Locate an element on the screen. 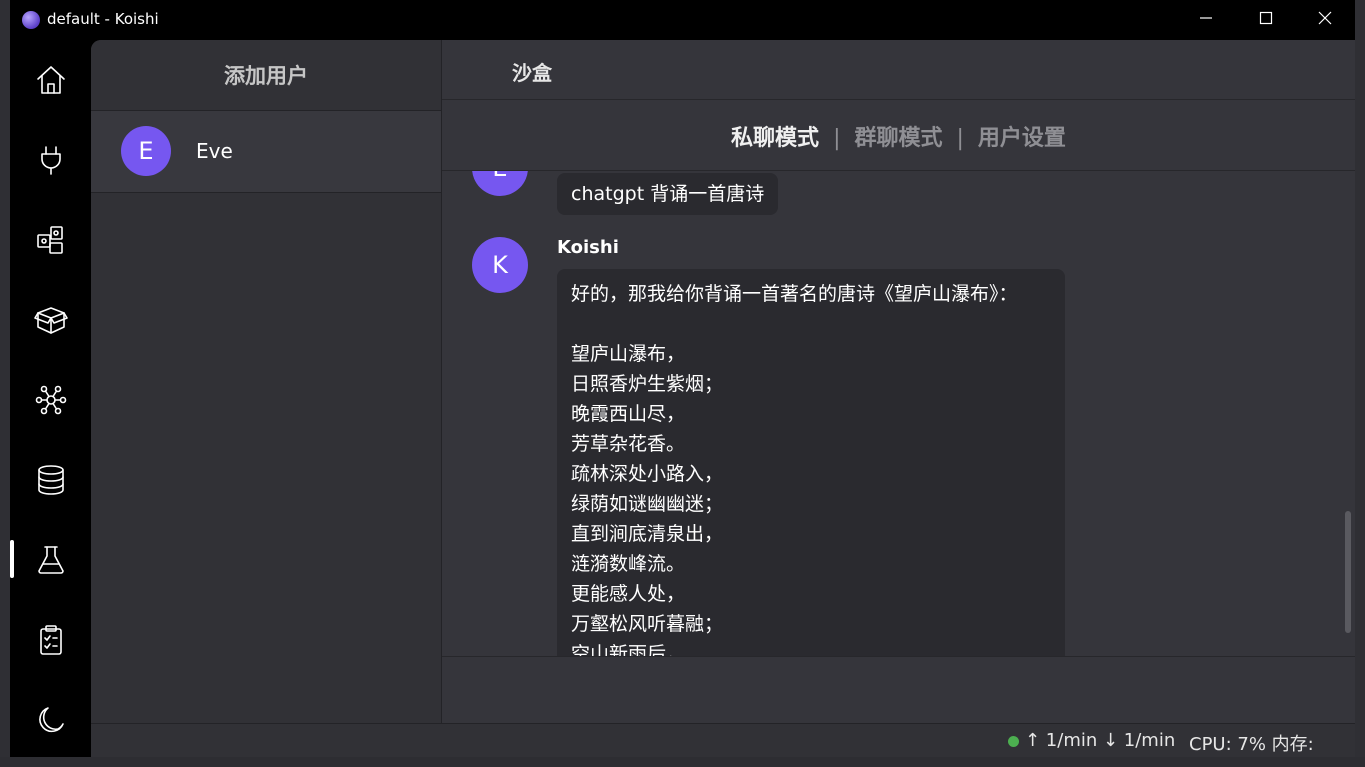 This screenshot has width=1365, height=767. page-title: 沙盒 is located at coordinates (532, 73).